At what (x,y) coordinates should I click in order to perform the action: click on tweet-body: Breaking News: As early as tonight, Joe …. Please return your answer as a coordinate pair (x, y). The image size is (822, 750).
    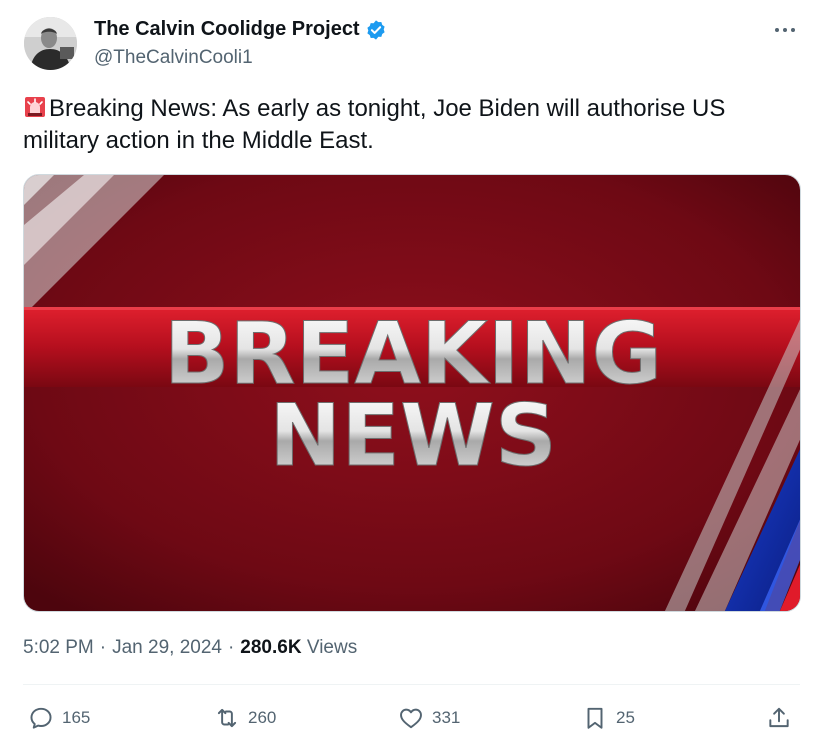
    Looking at the image, I should click on (374, 124).